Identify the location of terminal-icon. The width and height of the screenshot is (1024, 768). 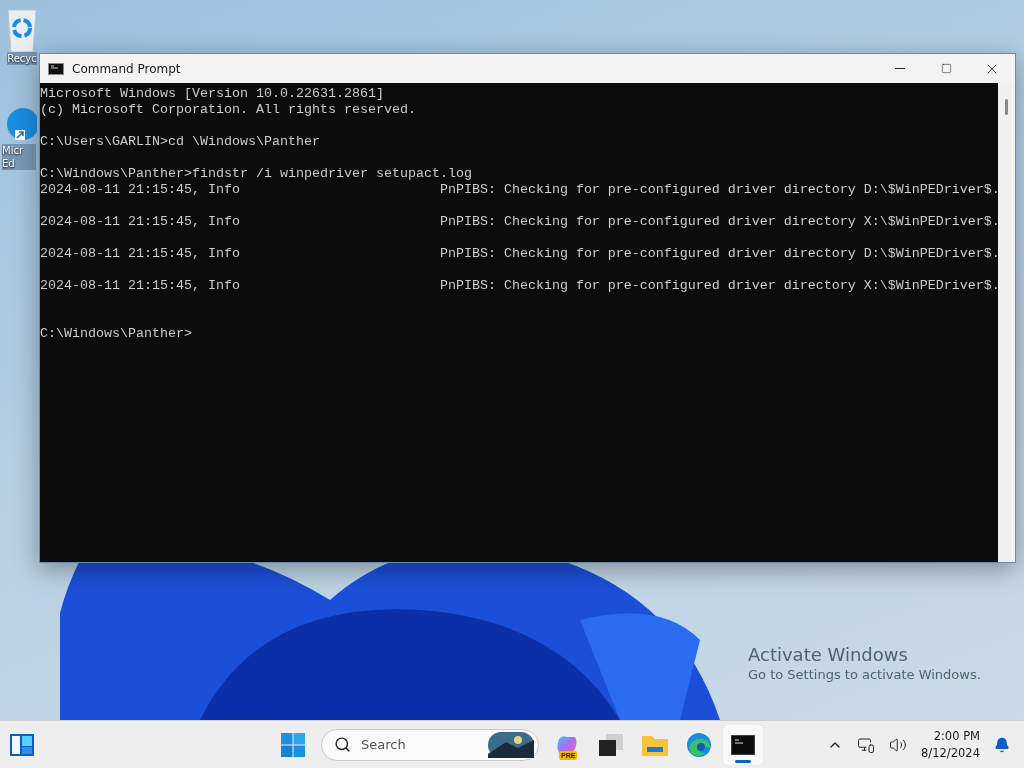
(743, 744).